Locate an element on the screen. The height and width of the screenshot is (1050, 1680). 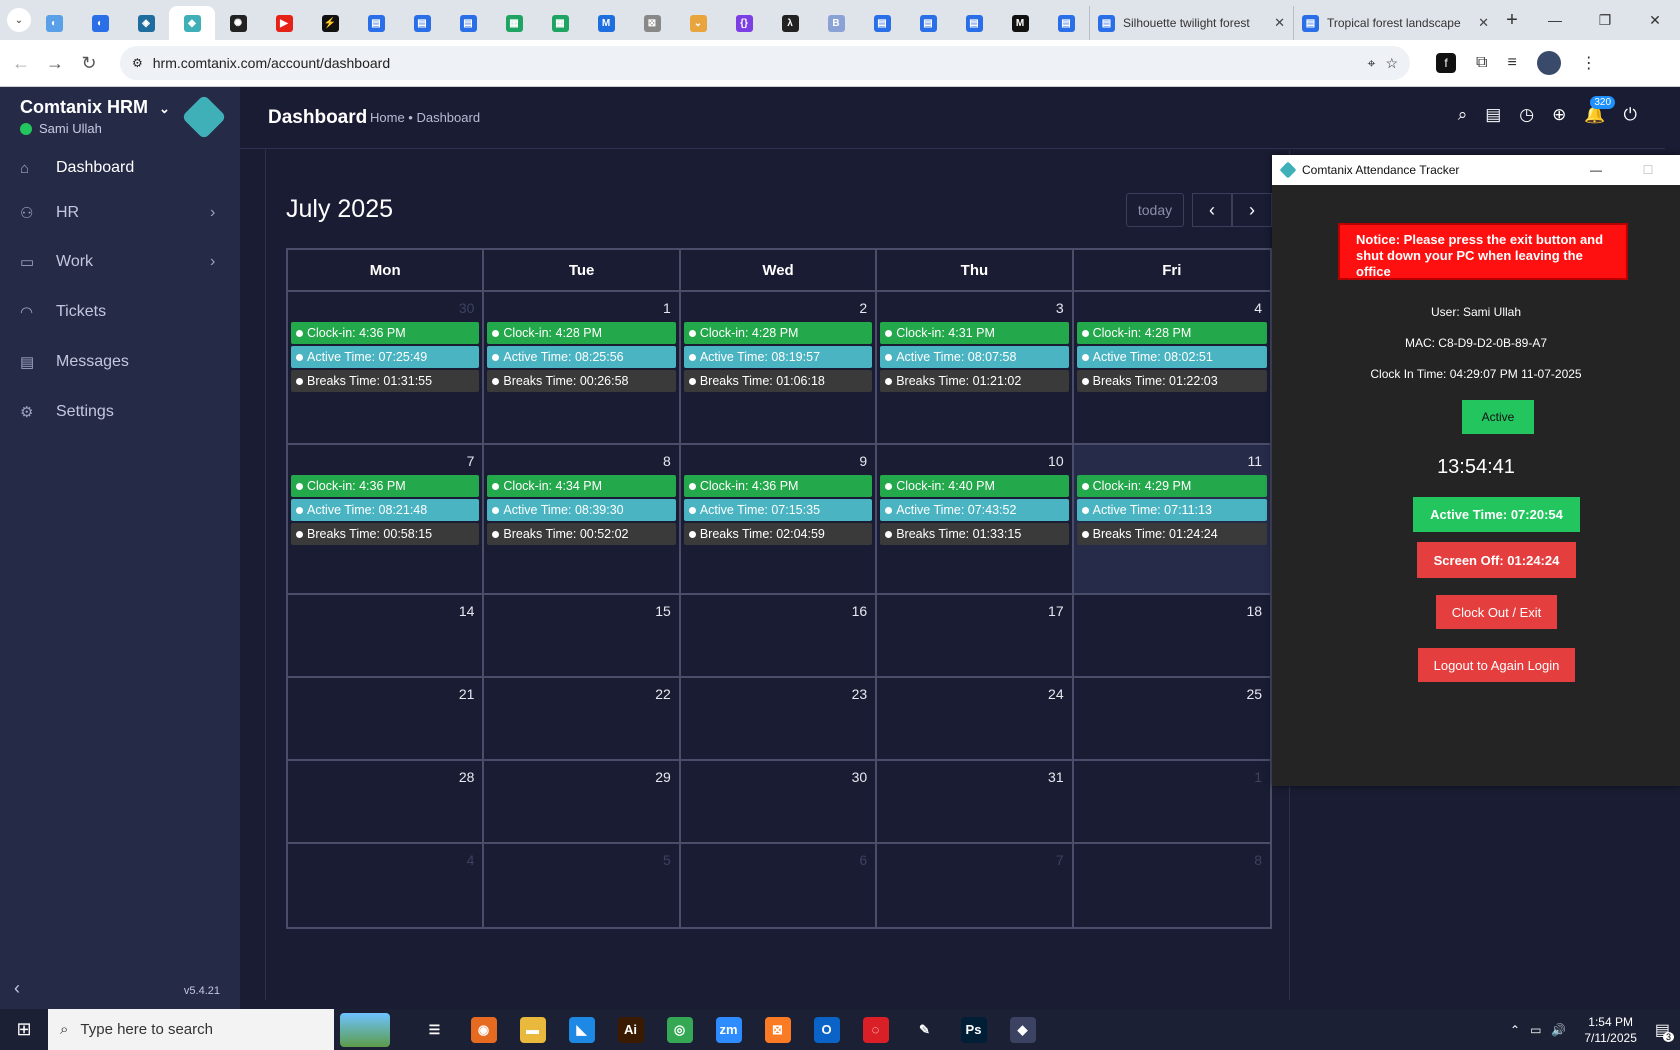
clock-out-exit-button: Clock Out / Exit is located at coordinates (1496, 612).